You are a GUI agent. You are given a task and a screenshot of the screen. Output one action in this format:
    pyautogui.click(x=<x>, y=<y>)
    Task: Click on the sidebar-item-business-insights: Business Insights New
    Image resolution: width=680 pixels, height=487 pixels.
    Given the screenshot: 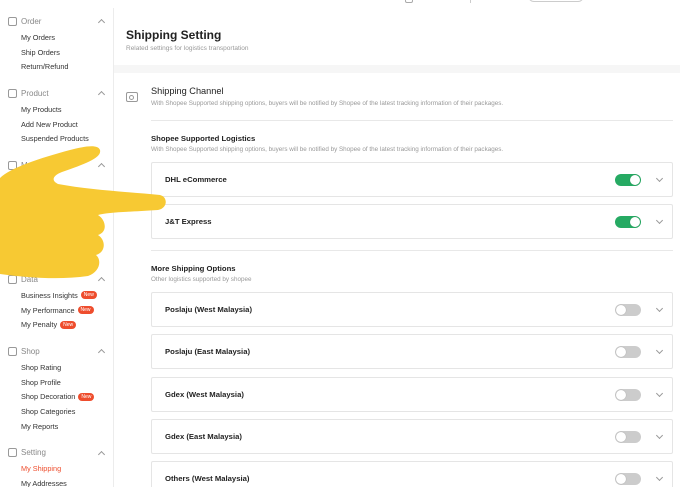 What is the action you would take?
    pyautogui.click(x=56, y=295)
    